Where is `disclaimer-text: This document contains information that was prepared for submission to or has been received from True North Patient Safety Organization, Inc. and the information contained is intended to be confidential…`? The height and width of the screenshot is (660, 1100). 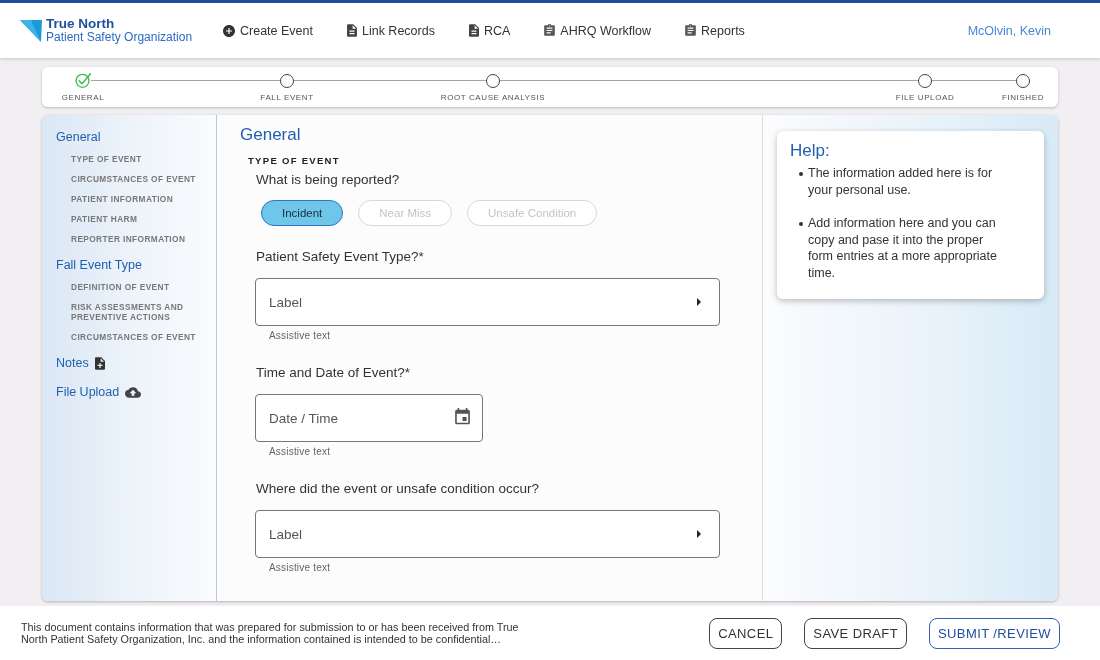
disclaimer-text: This document contains information that was prepared for submission to or has been received from True North Patient Safety Organization, Inc. and the information contained is intended to be confidential… is located at coordinates (270, 633).